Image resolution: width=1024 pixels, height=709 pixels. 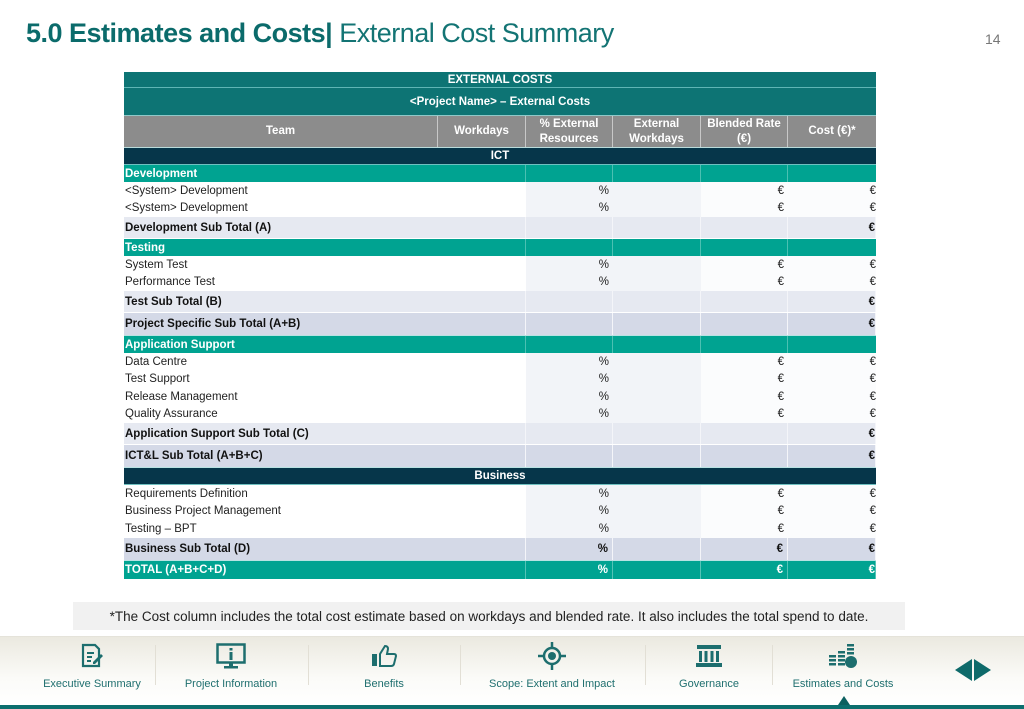 I want to click on business-band-row: Business, so click(x=500, y=476).